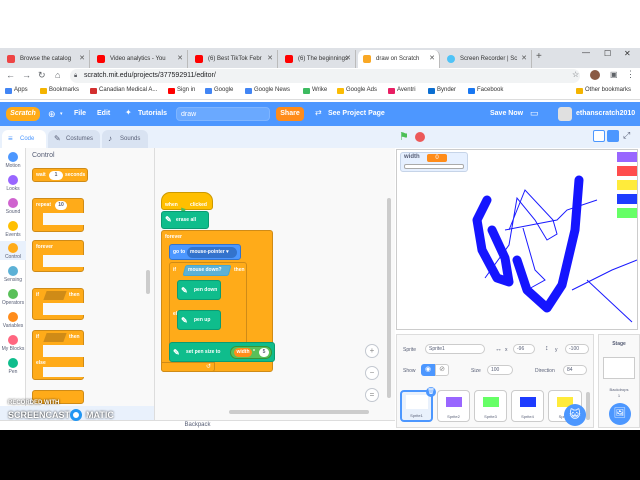  Describe the element at coordinates (13, 320) in the screenshot. I see `category-variables: Variables` at that location.